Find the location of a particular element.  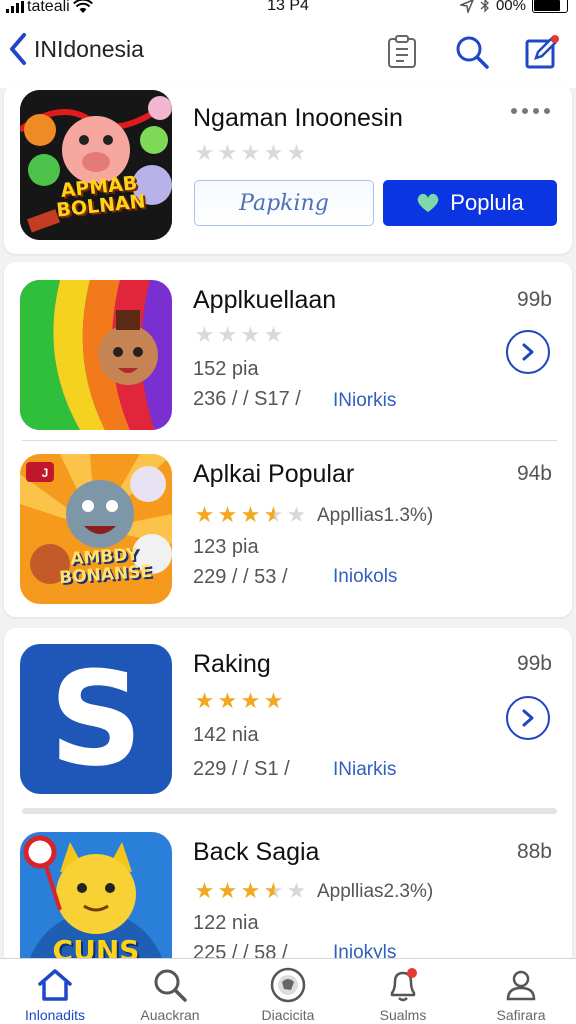

app-title: Applkuellaan is located at coordinates (265, 300).